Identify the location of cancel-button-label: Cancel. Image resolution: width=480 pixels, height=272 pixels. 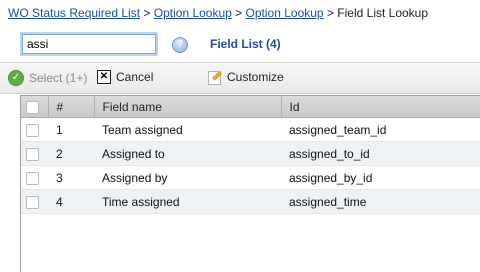
(135, 77).